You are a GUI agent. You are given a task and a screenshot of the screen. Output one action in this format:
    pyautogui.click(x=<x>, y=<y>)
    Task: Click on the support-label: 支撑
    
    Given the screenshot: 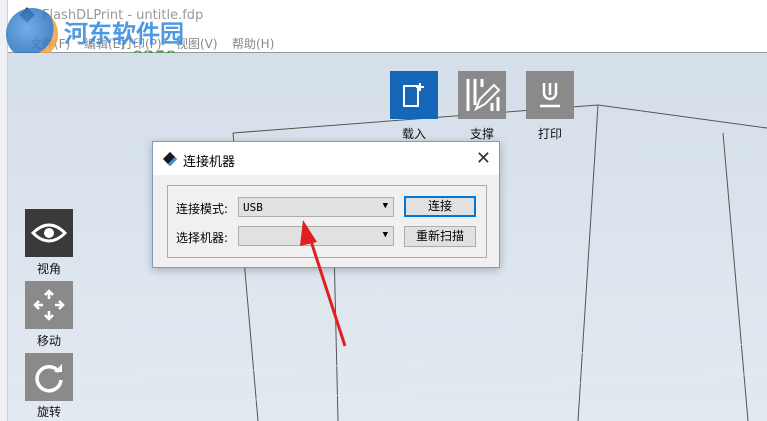 What is the action you would take?
    pyautogui.click(x=481, y=134)
    